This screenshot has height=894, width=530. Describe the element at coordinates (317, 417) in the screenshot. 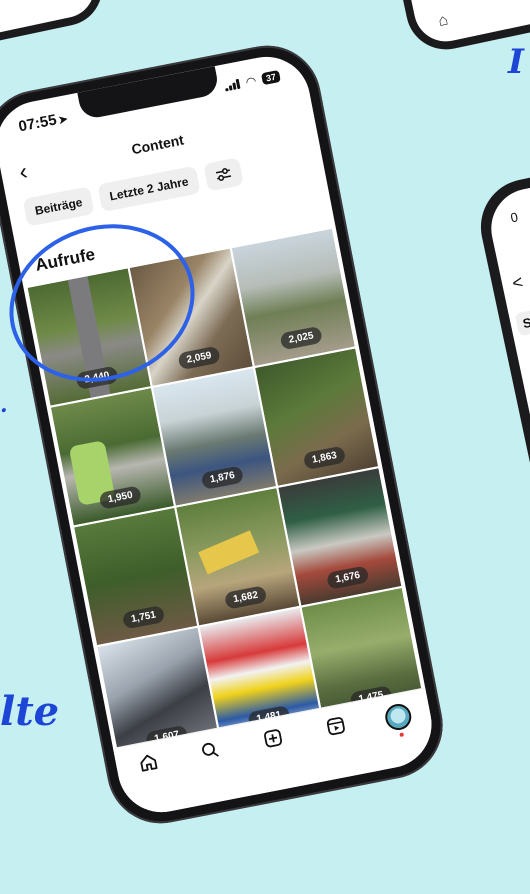

I see `post-tile: 1,863` at that location.